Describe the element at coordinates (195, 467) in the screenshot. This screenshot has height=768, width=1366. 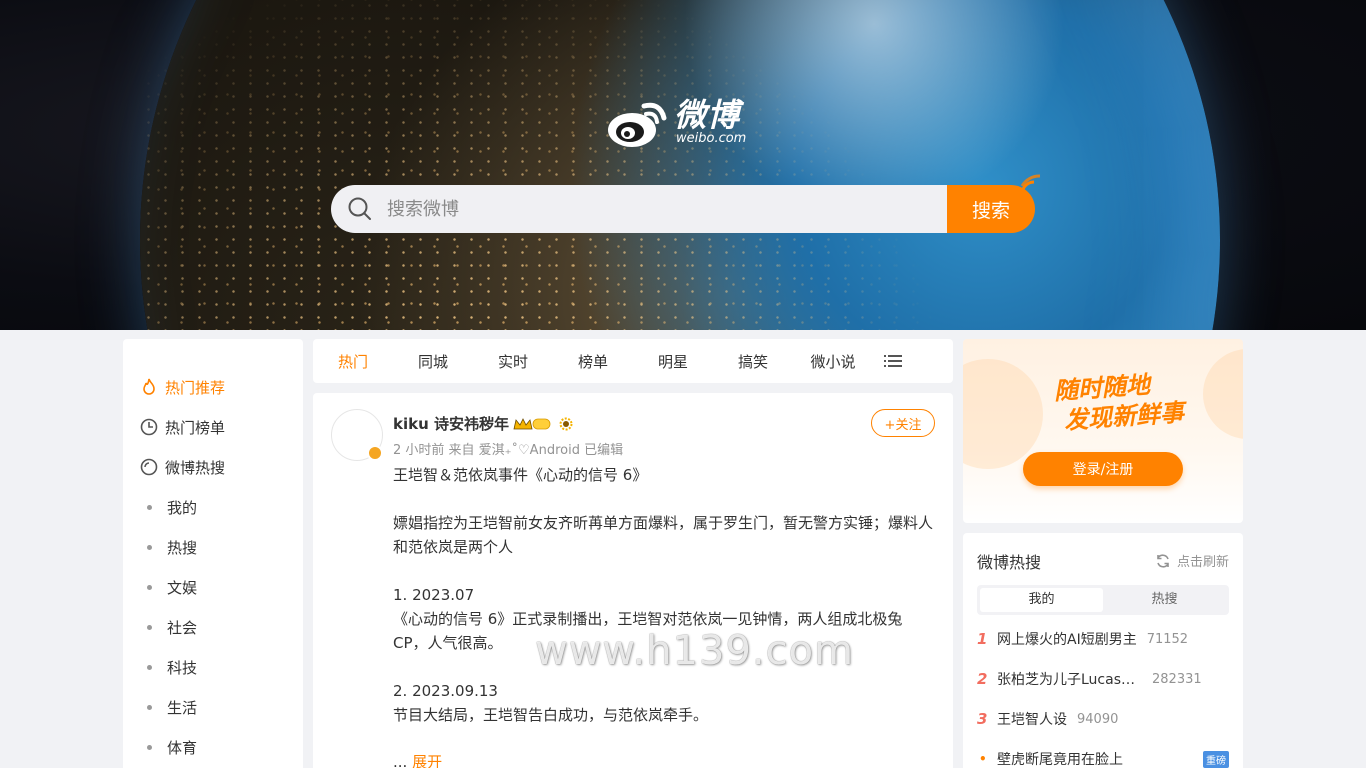
I see `nav-item-label: 微博热搜` at that location.